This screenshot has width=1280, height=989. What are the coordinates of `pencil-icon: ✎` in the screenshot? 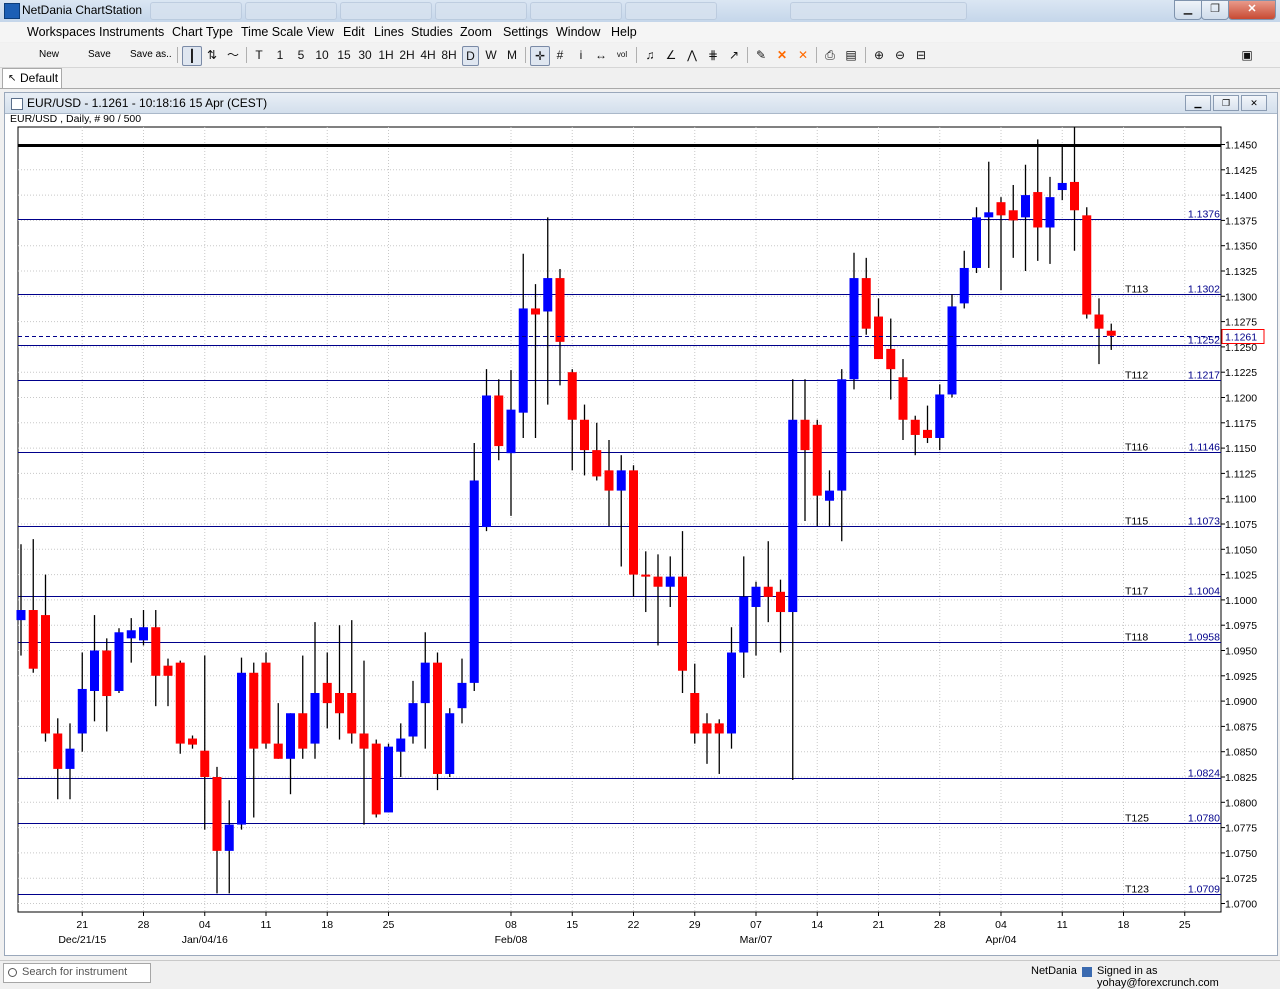 It's located at (761, 55).